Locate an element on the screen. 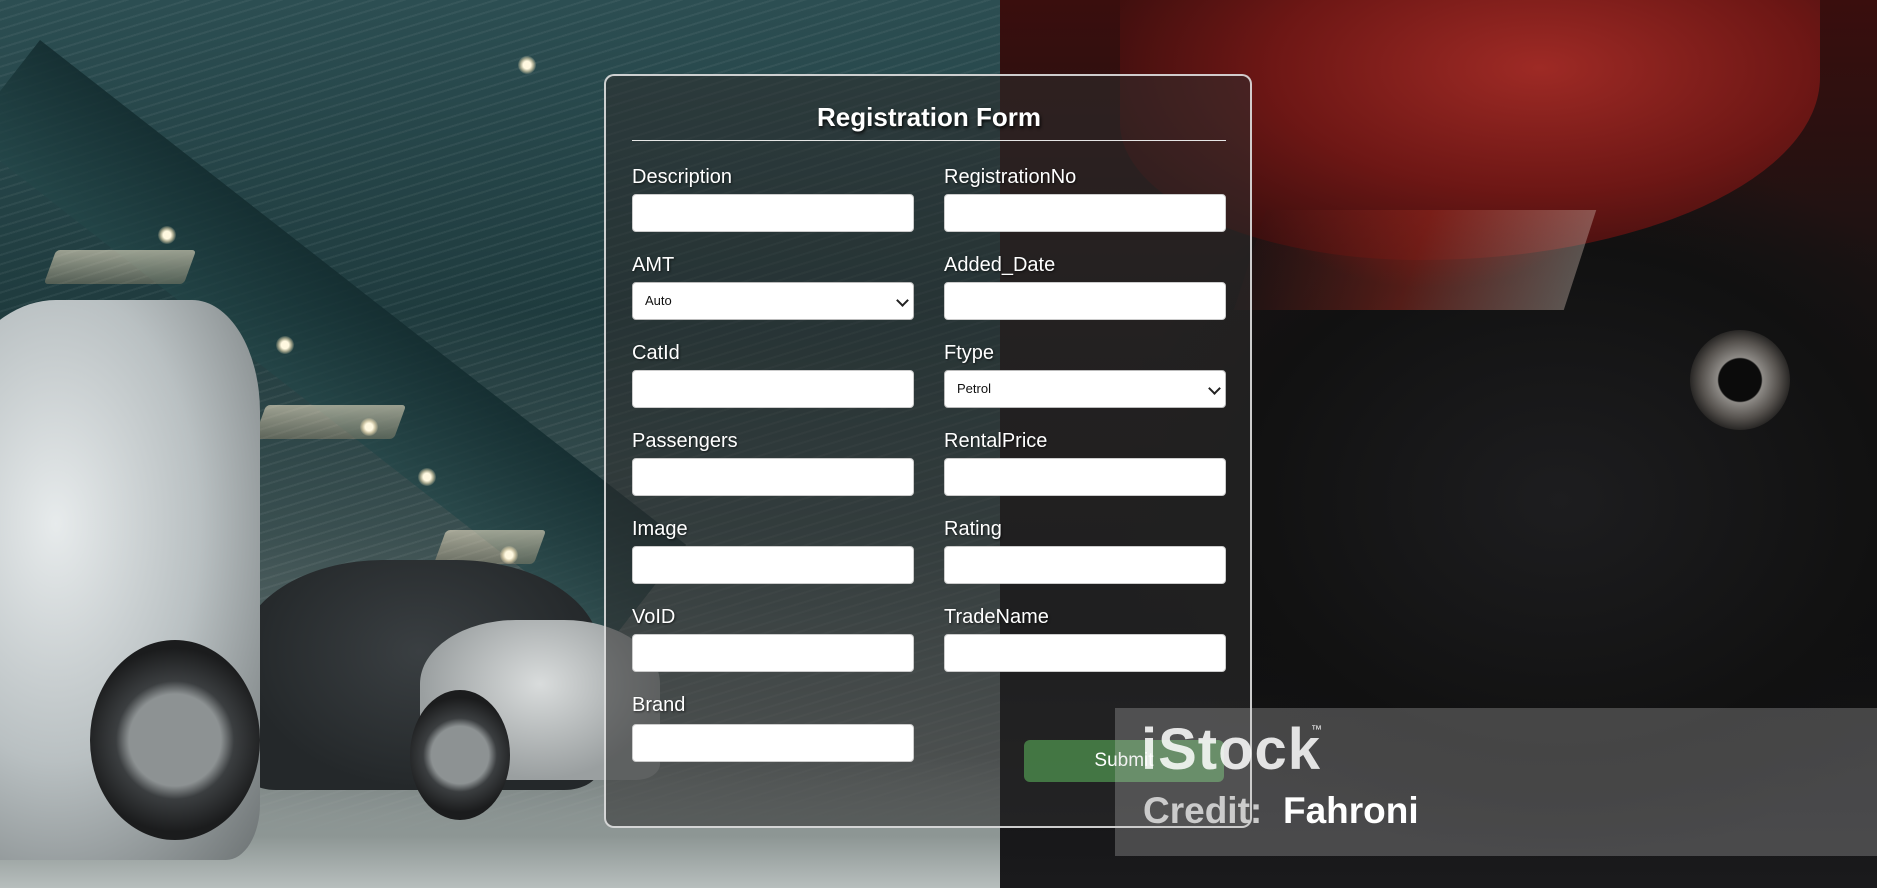 The height and width of the screenshot is (888, 1877). car-taillight is located at coordinates (1415, 260).